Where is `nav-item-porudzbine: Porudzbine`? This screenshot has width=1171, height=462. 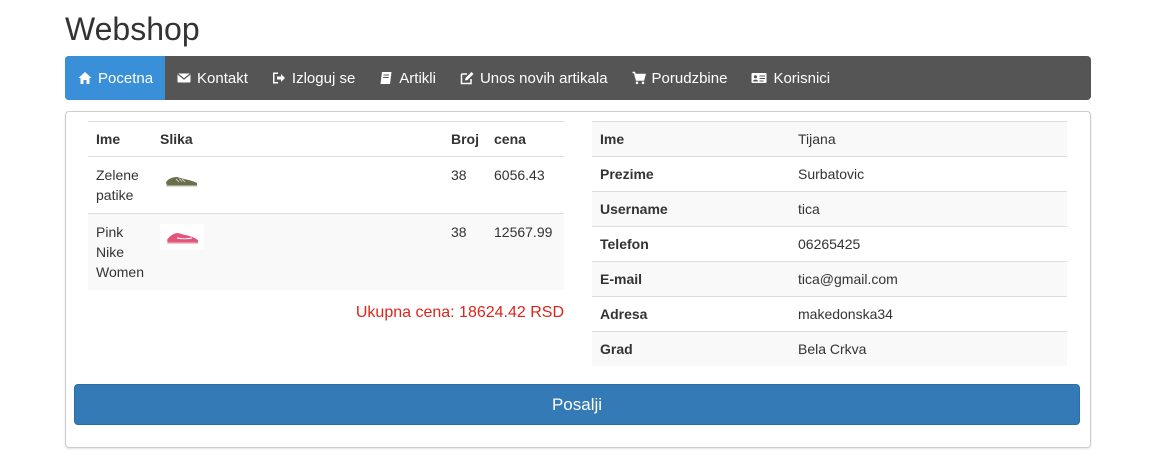
nav-item-porudzbine: Porudzbine is located at coordinates (680, 78).